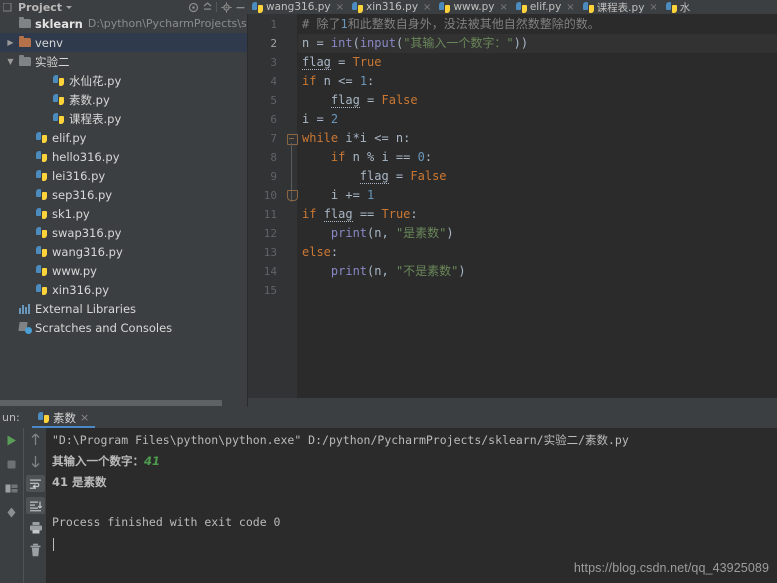 This screenshot has height=583, width=777. What do you see at coordinates (11, 440) in the screenshot?
I see `run-icon` at bounding box center [11, 440].